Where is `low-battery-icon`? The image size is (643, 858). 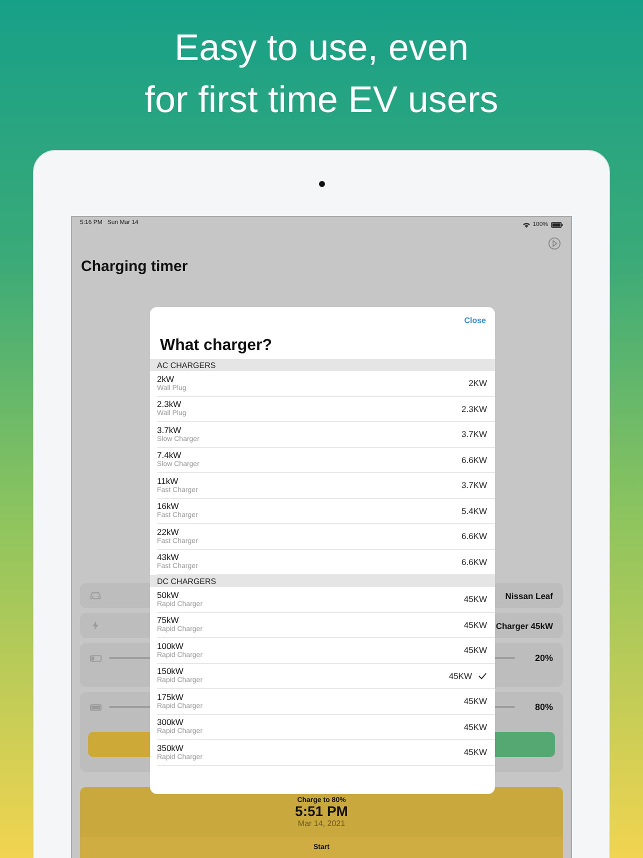 low-battery-icon is located at coordinates (96, 658).